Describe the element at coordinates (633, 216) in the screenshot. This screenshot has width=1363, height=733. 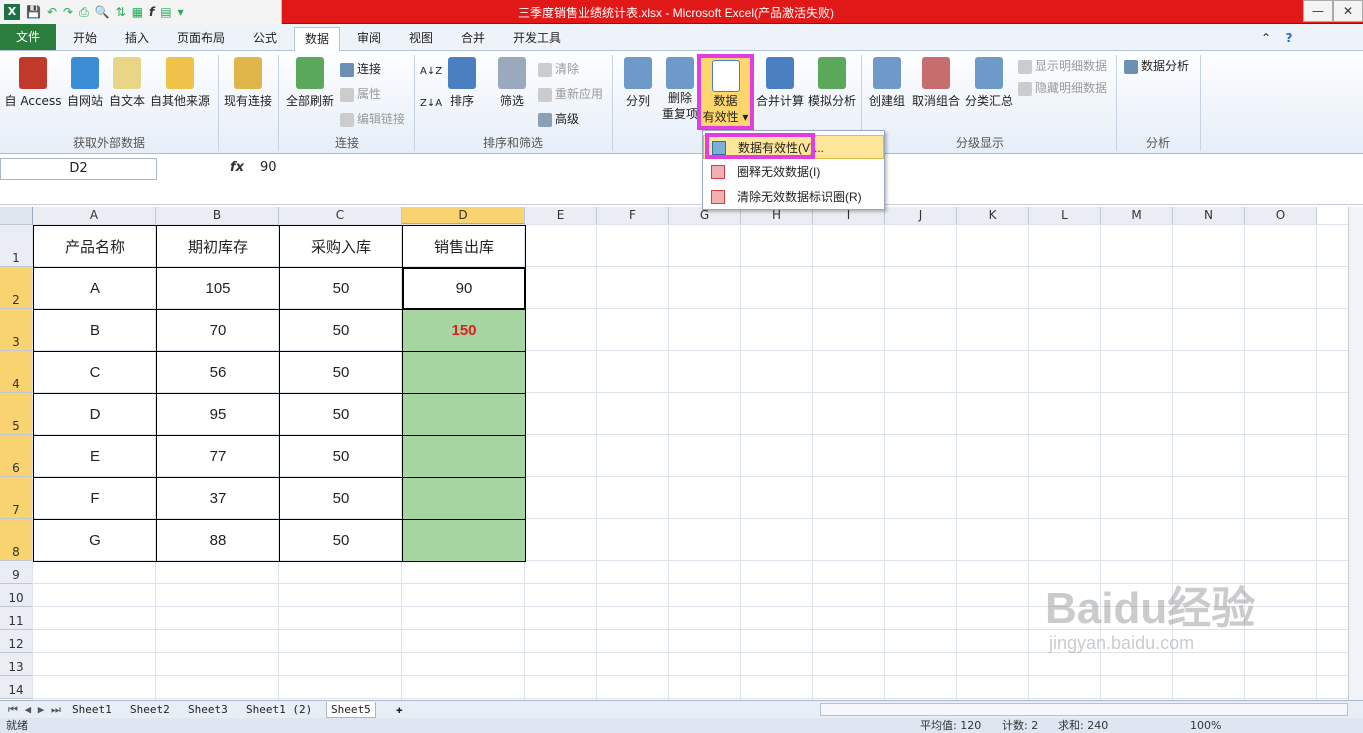
I see `column-header-f: F` at that location.